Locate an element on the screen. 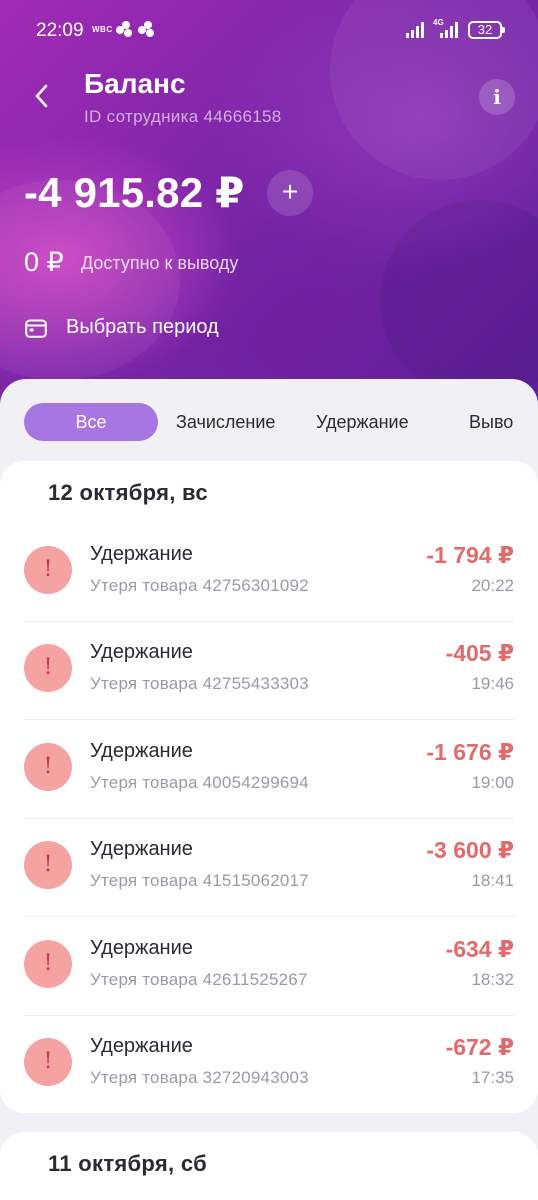 The width and height of the screenshot is (538, 1200). transaction-description: Утеря товара 42756301092 is located at coordinates (199, 585).